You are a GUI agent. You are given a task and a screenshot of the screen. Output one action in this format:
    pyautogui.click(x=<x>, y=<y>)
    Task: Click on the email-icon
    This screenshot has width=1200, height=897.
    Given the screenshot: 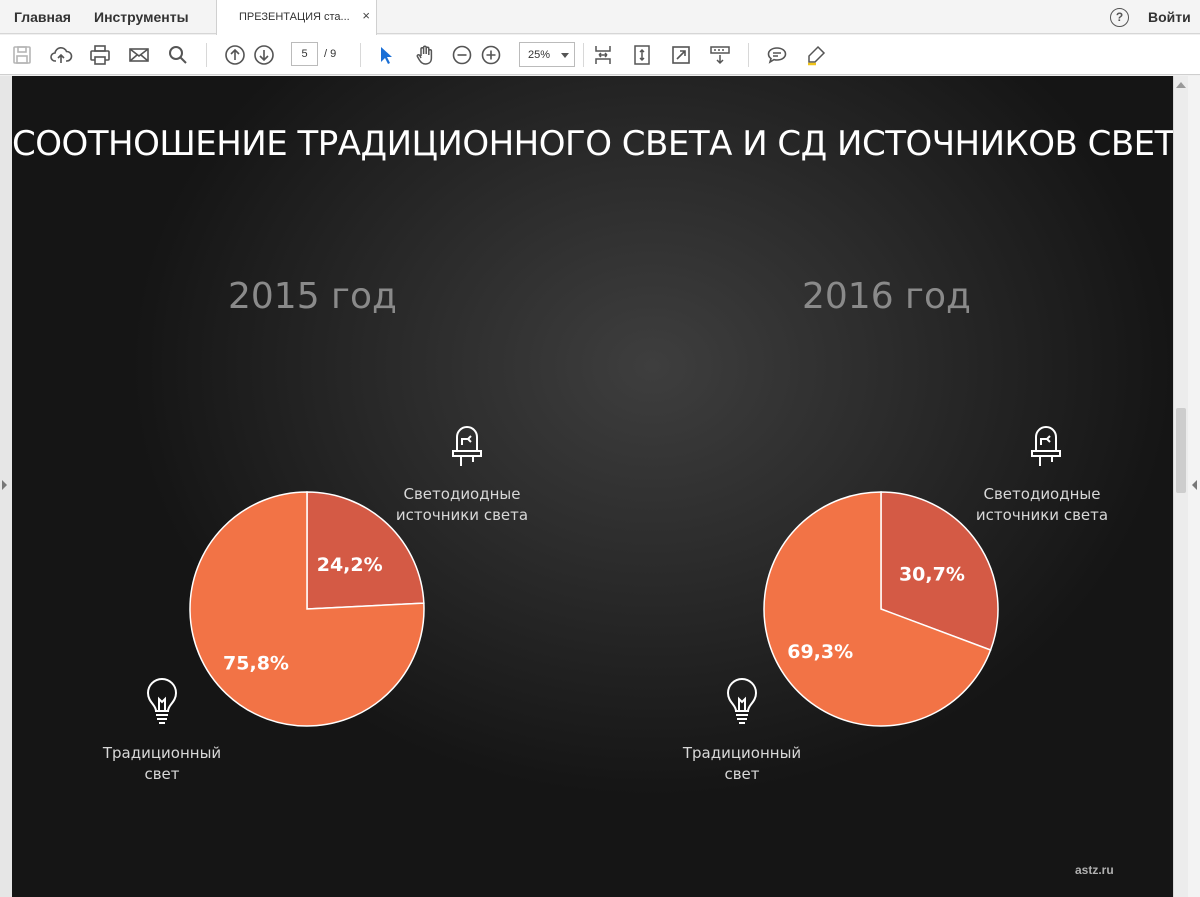 What is the action you would take?
    pyautogui.click(x=139, y=55)
    